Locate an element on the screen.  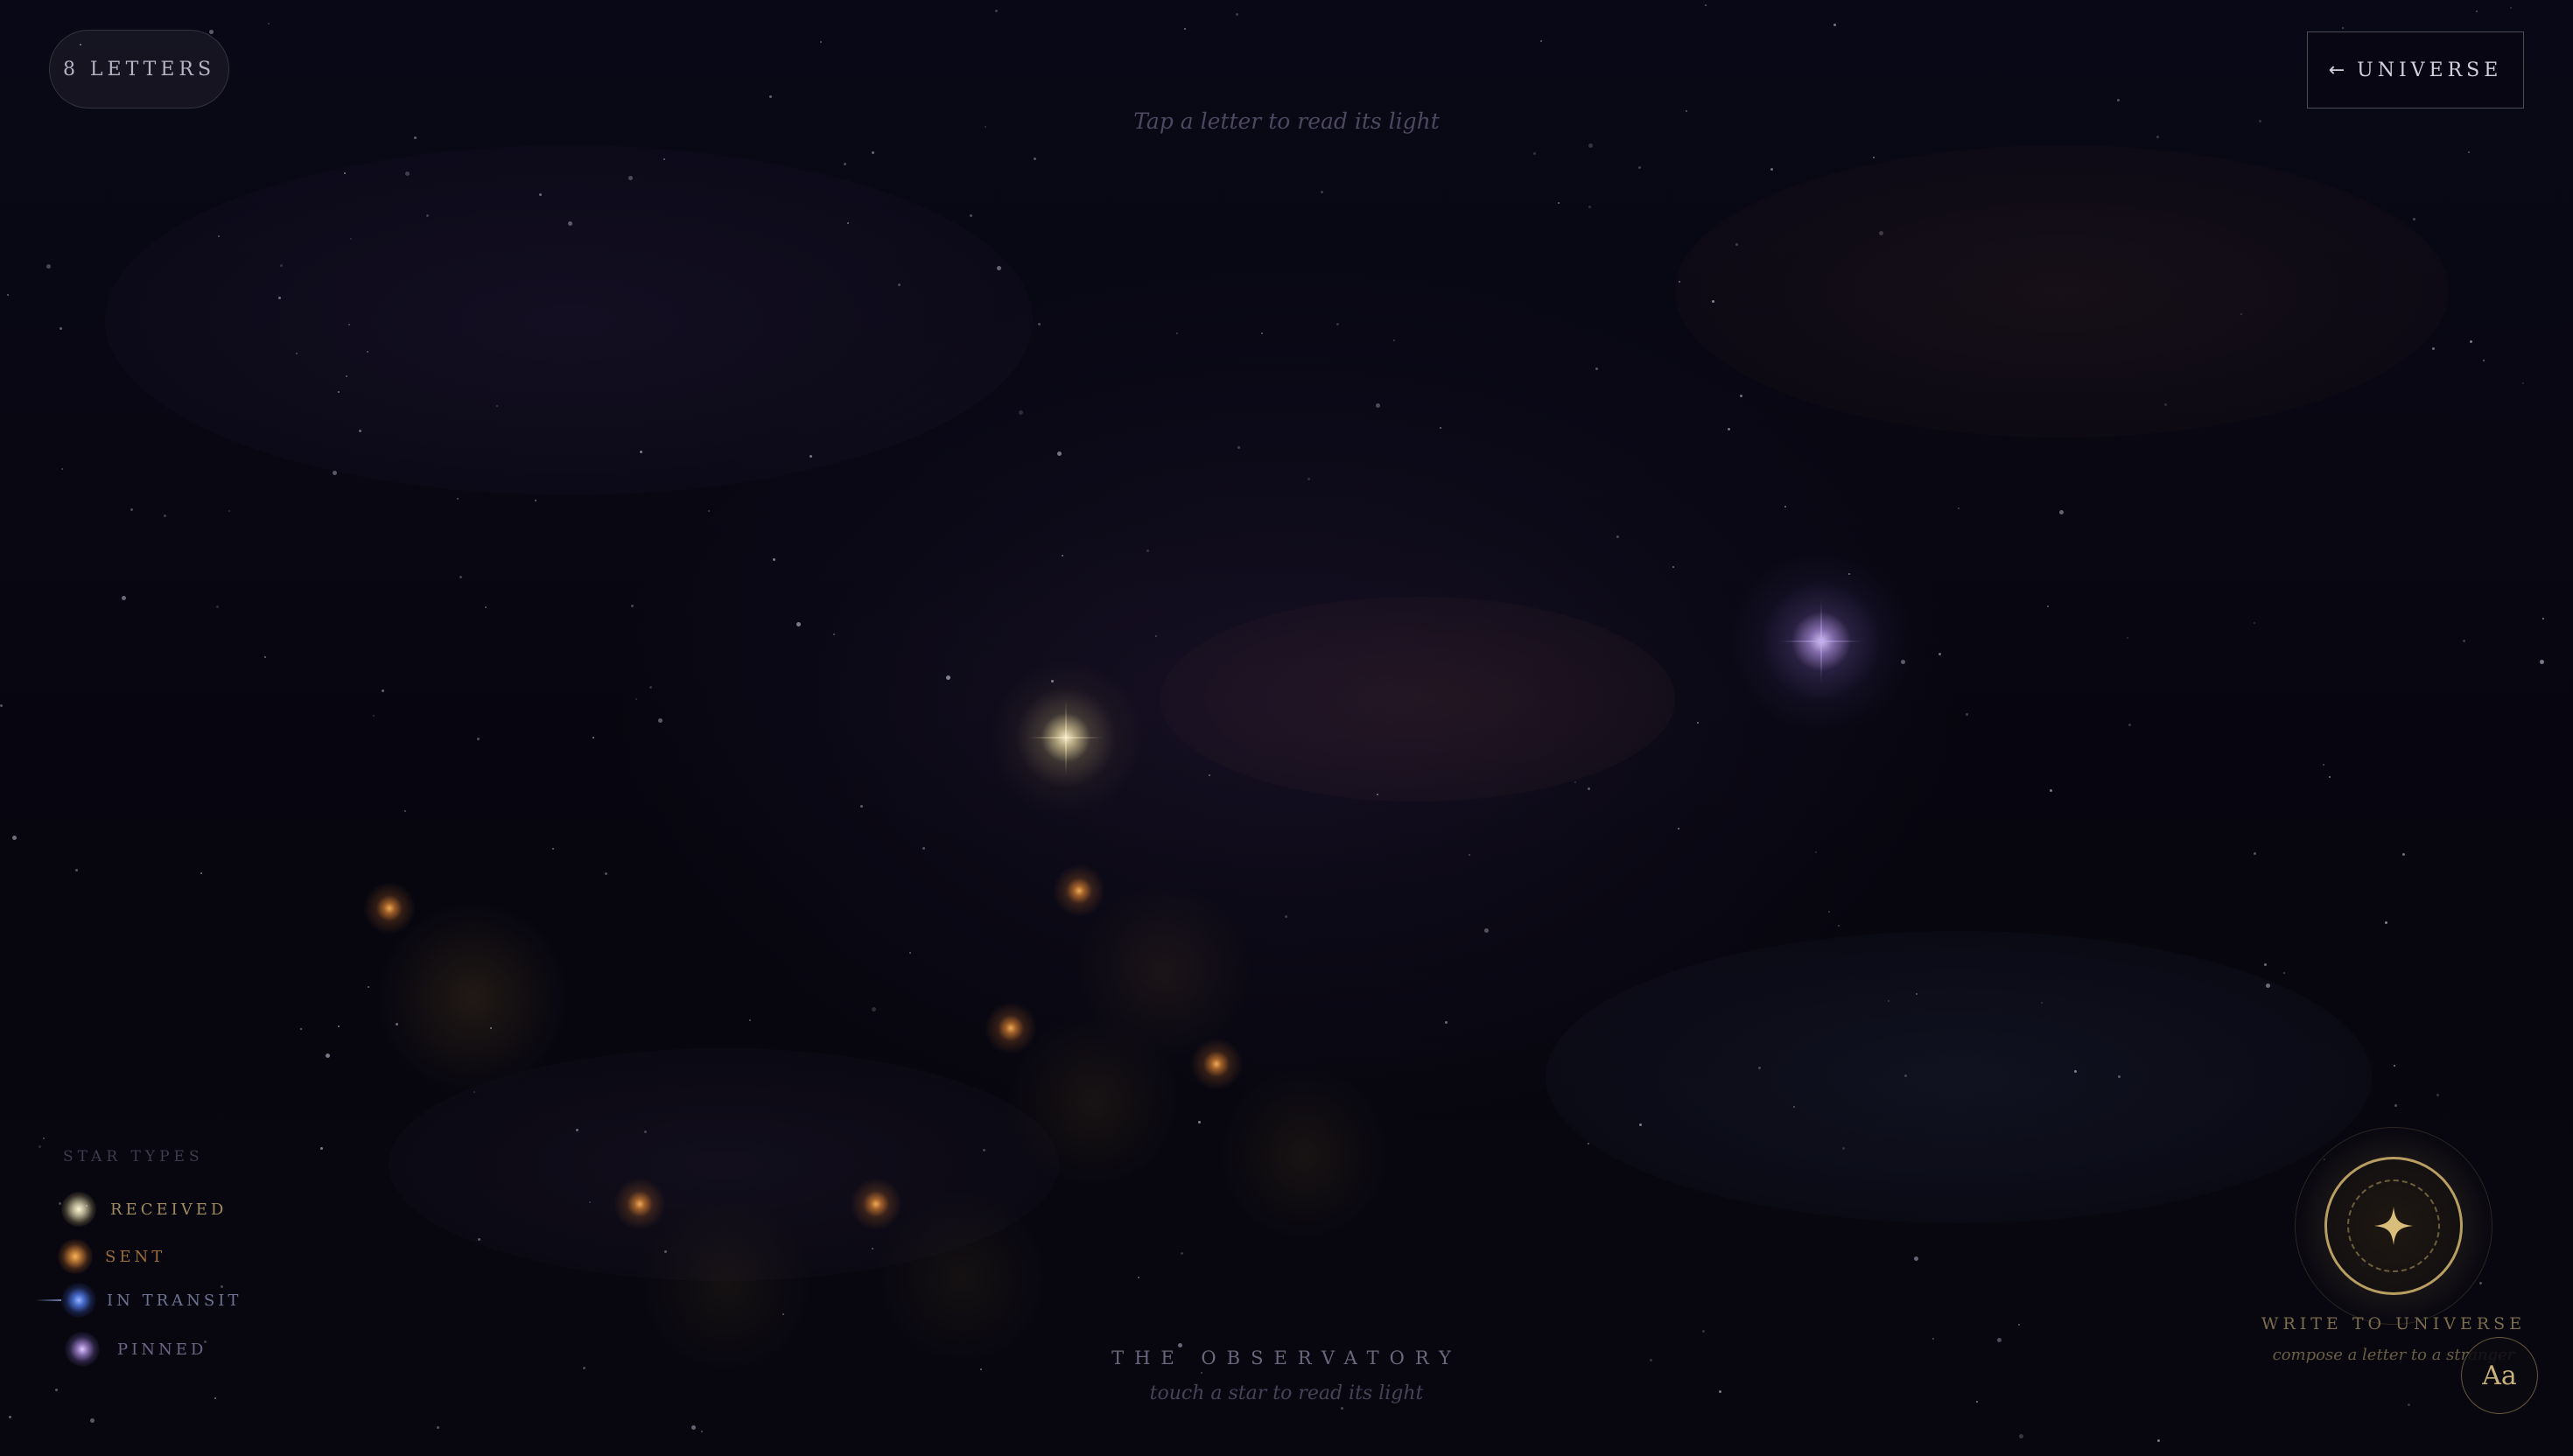
back-to-universe-button: ← UNIVERSE is located at coordinates (2415, 70).